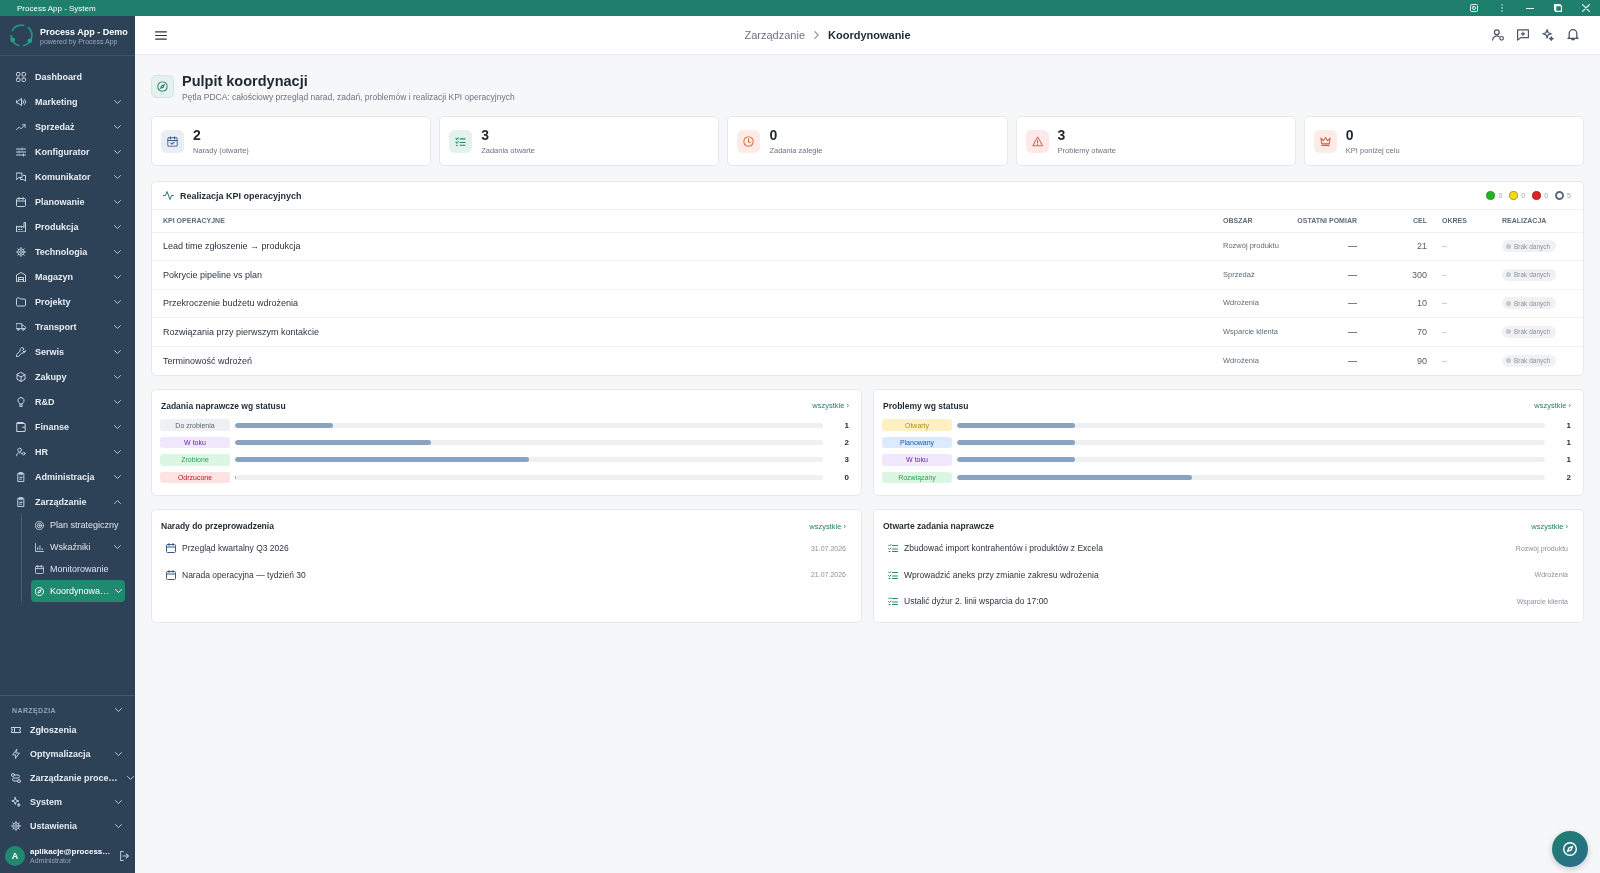 Image resolution: width=1600 pixels, height=873 pixels. Describe the element at coordinates (197, 135) in the screenshot. I see `stat-value: 2` at that location.